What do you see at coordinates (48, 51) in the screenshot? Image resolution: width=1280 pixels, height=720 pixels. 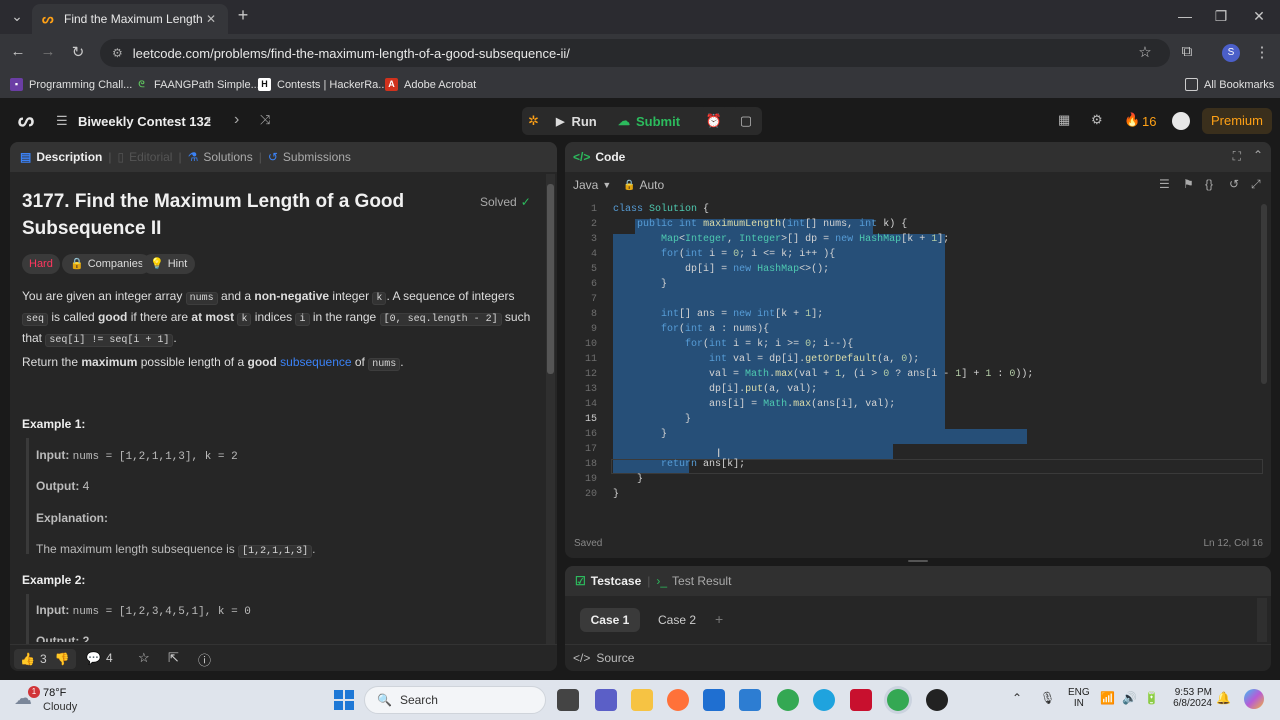 I see `forward-icon: →` at bounding box center [48, 51].